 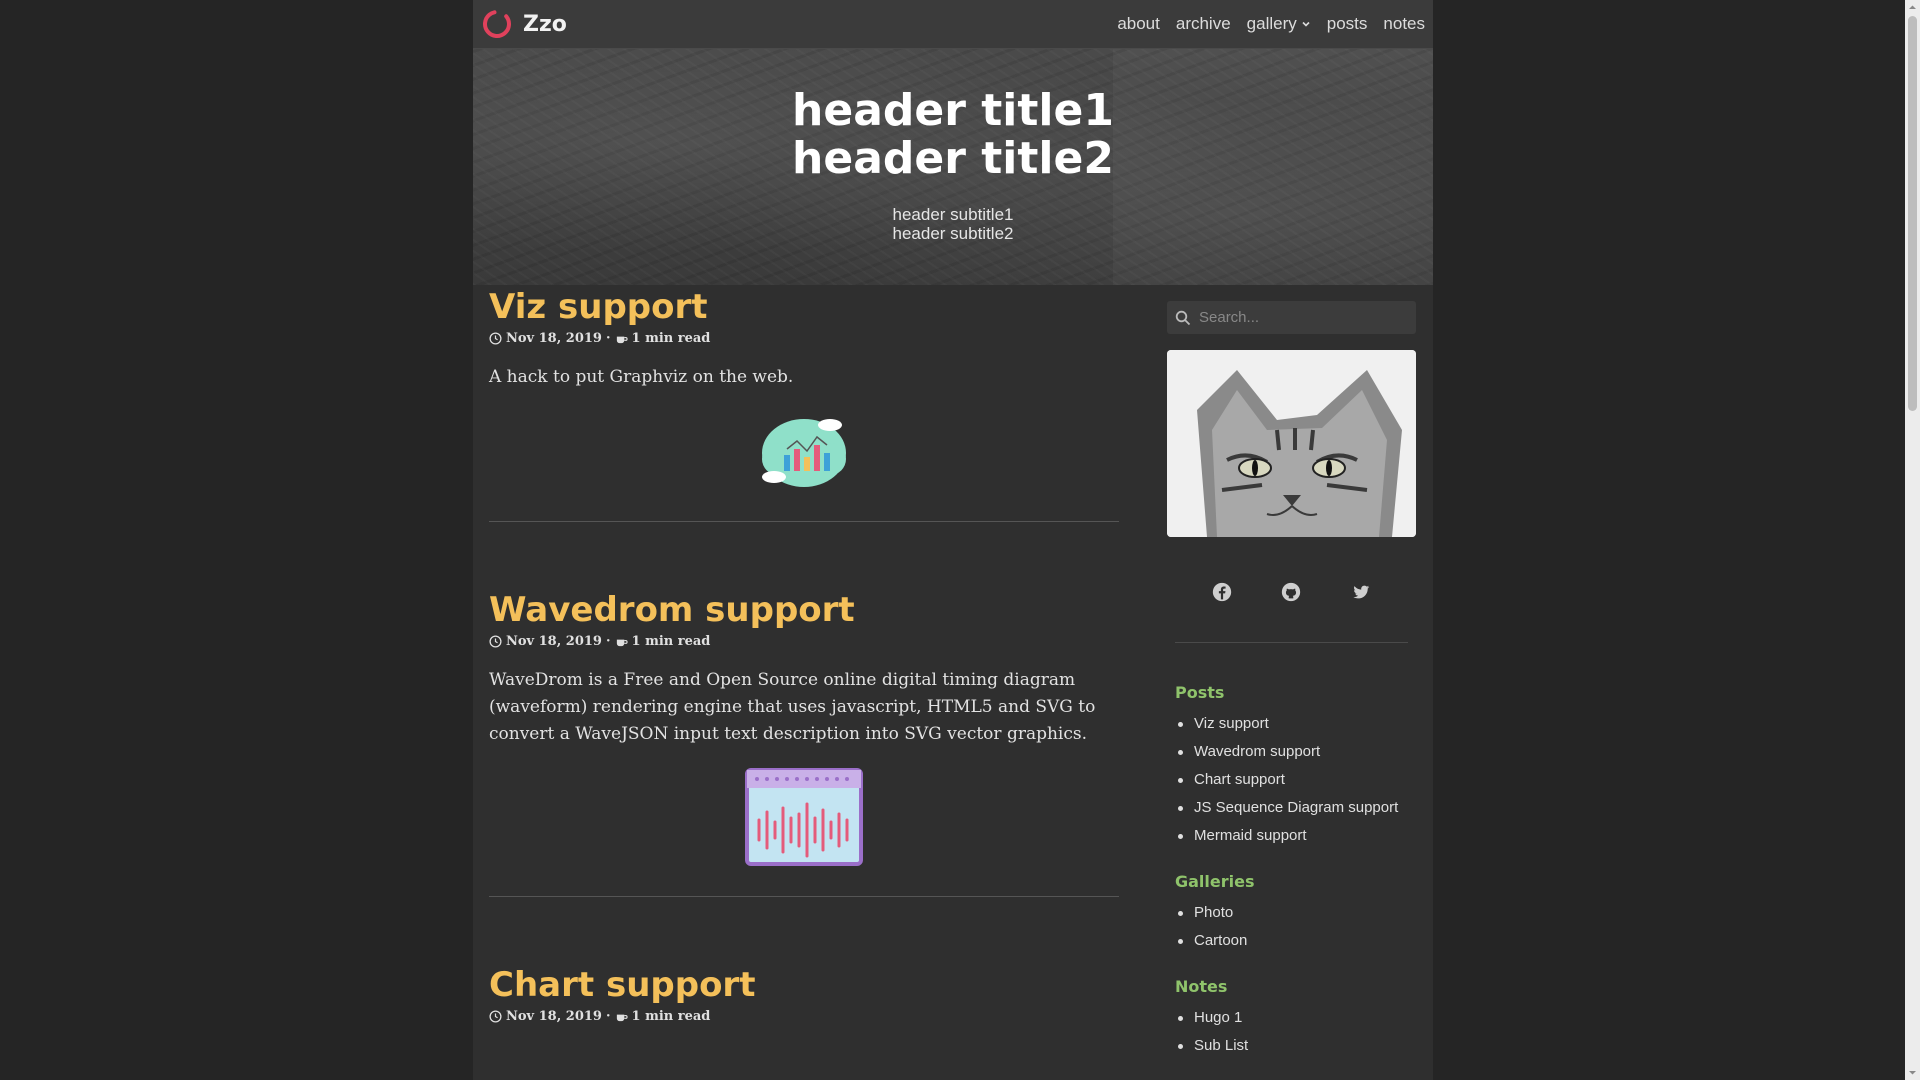 What do you see at coordinates (1295, 724) in the screenshot?
I see `sidebar-item: Viz support` at bounding box center [1295, 724].